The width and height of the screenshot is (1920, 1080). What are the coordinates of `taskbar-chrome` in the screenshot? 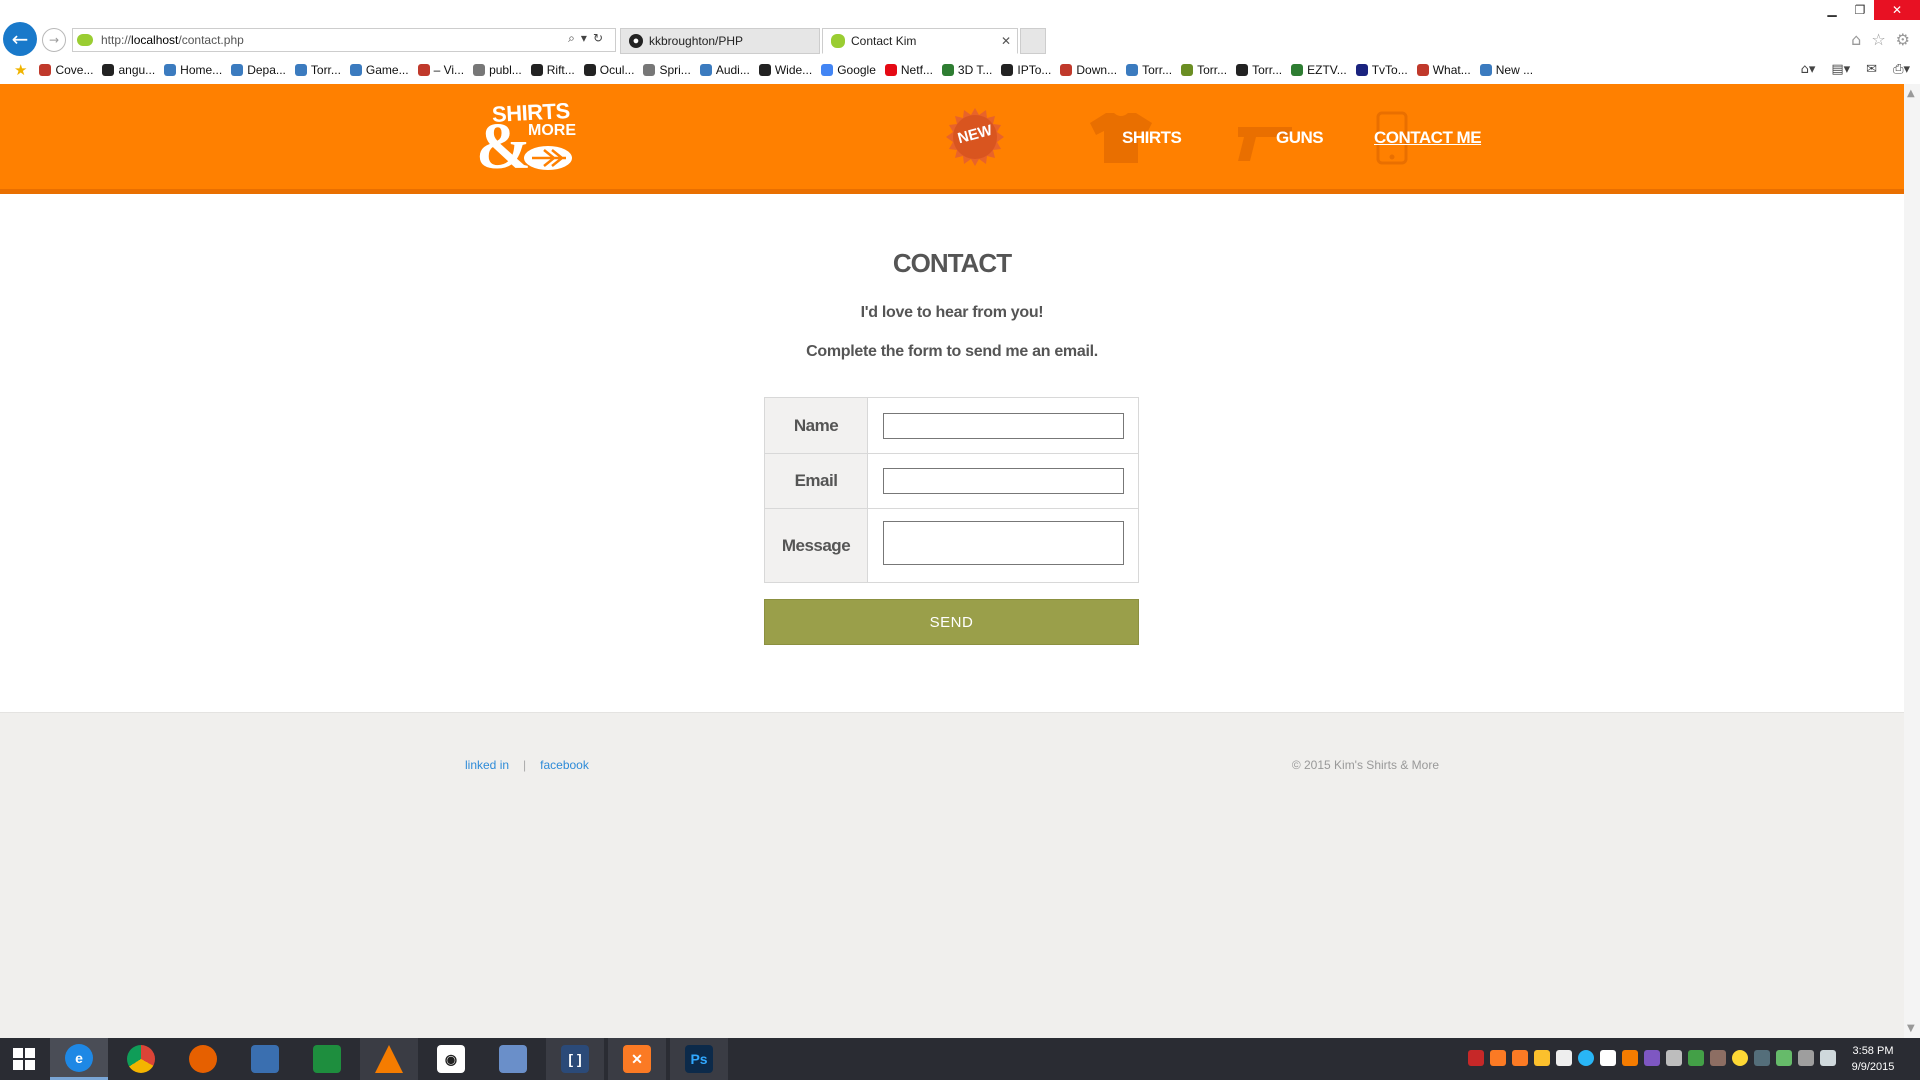 It's located at (141, 1059).